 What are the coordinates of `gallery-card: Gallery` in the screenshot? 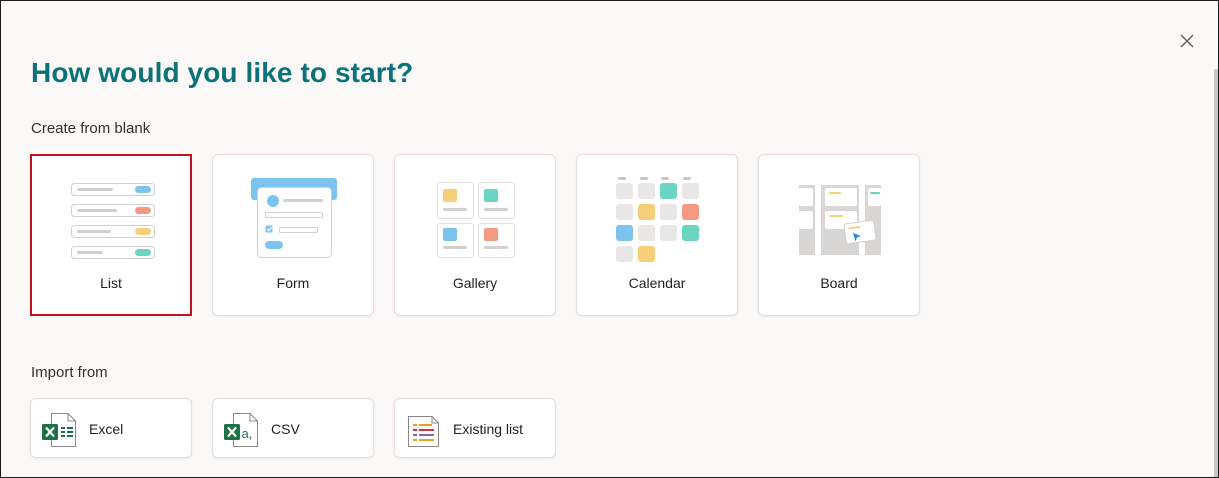 It's located at (475, 235).